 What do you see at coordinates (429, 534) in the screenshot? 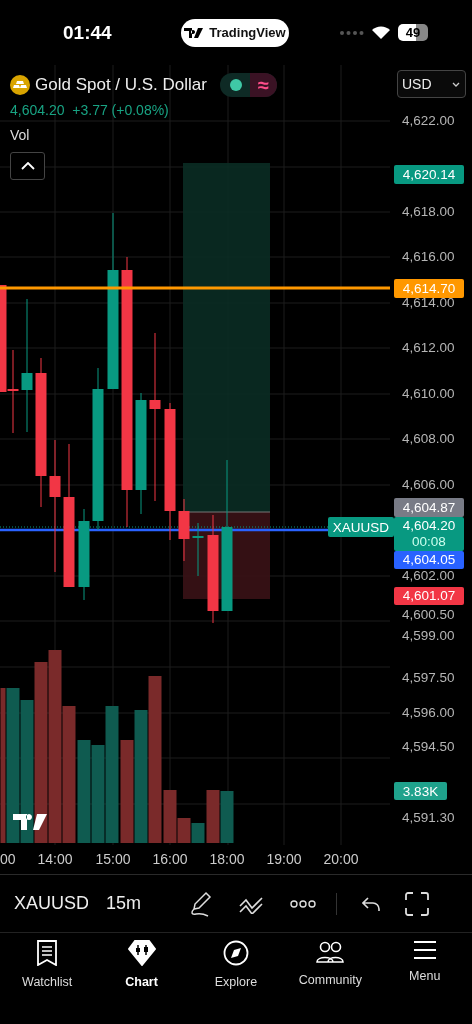
I see `price-marker: 4,604.20 00:08` at bounding box center [429, 534].